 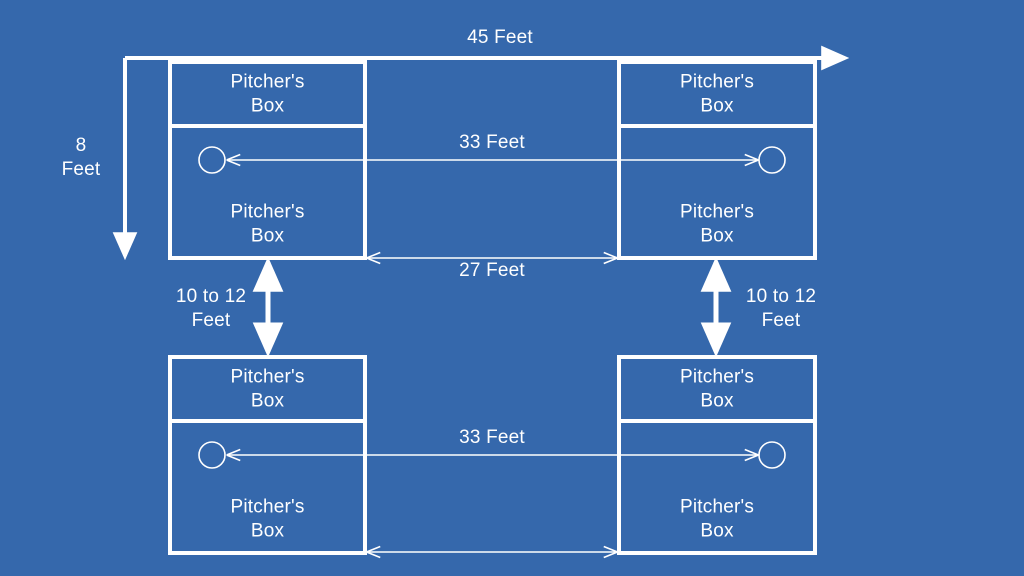 I want to click on label-33-feet-top: 33 Feet, so click(x=492, y=142).